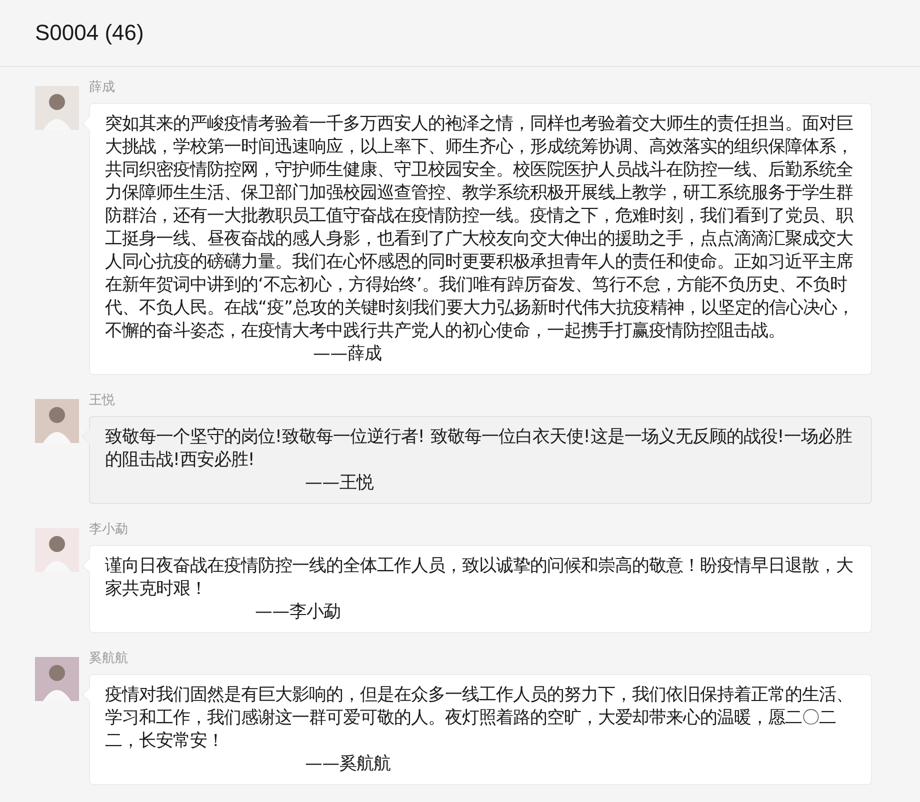 This screenshot has height=802, width=920. Describe the element at coordinates (479, 718) in the screenshot. I see `message-text: 疫情对我们固然是有巨大影响的，但是在众多一线工作人员的努力下，我们依旧保持着正常的生活、学习和工作，我们感谢这一群可爱可敬的人。夜灯照着路的空旷，大爱却带来心的温暖，愿二〇二二，长安常安！` at that location.